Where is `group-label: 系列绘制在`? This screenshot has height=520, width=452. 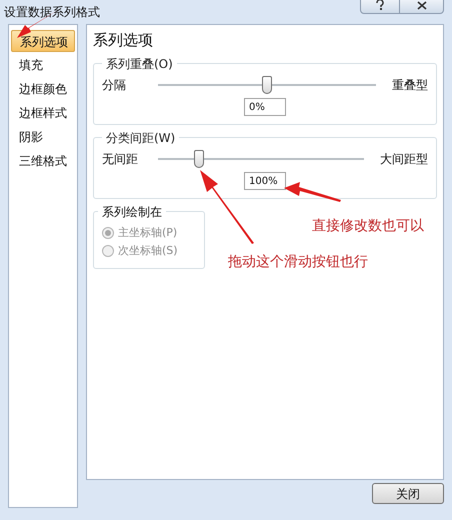
group-label: 系列绘制在 is located at coordinates (132, 212).